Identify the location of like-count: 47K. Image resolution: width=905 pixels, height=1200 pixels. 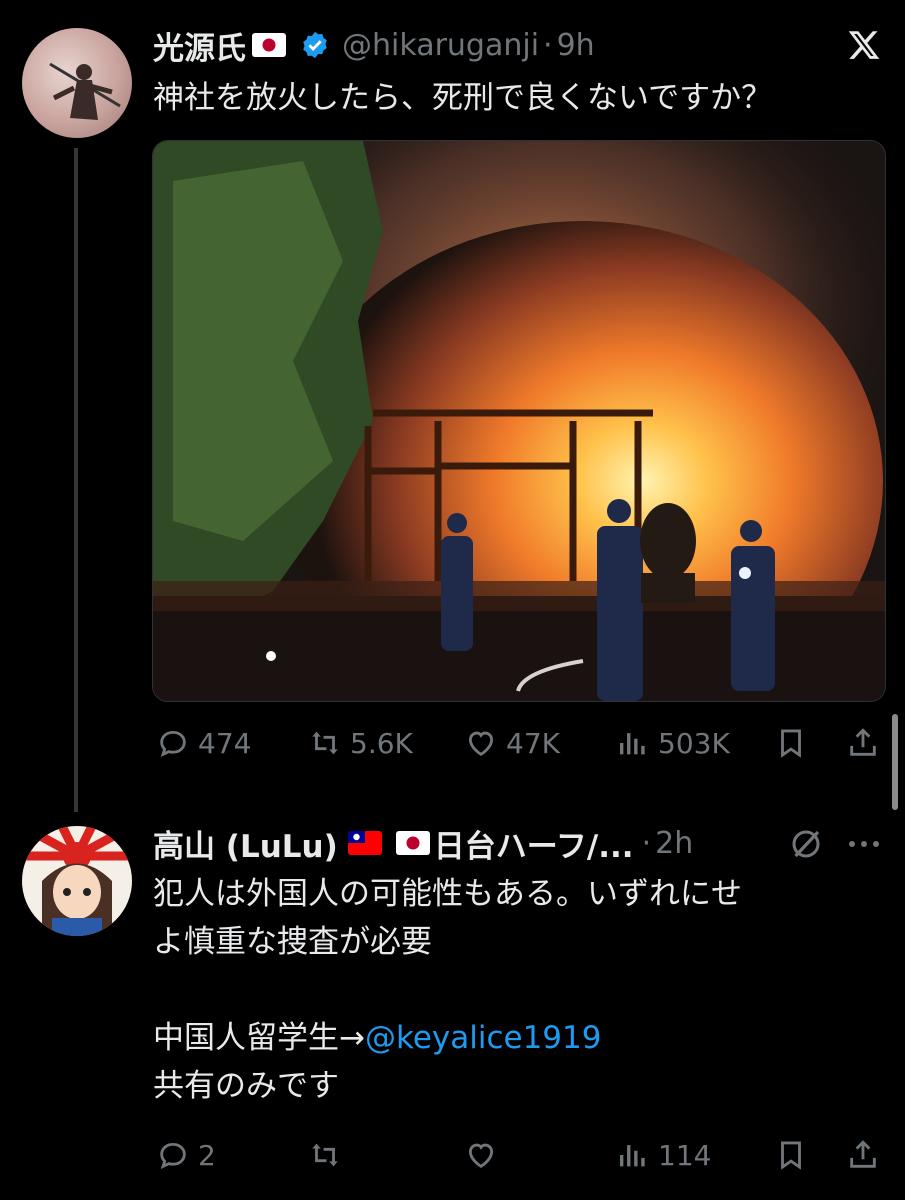
(533, 743).